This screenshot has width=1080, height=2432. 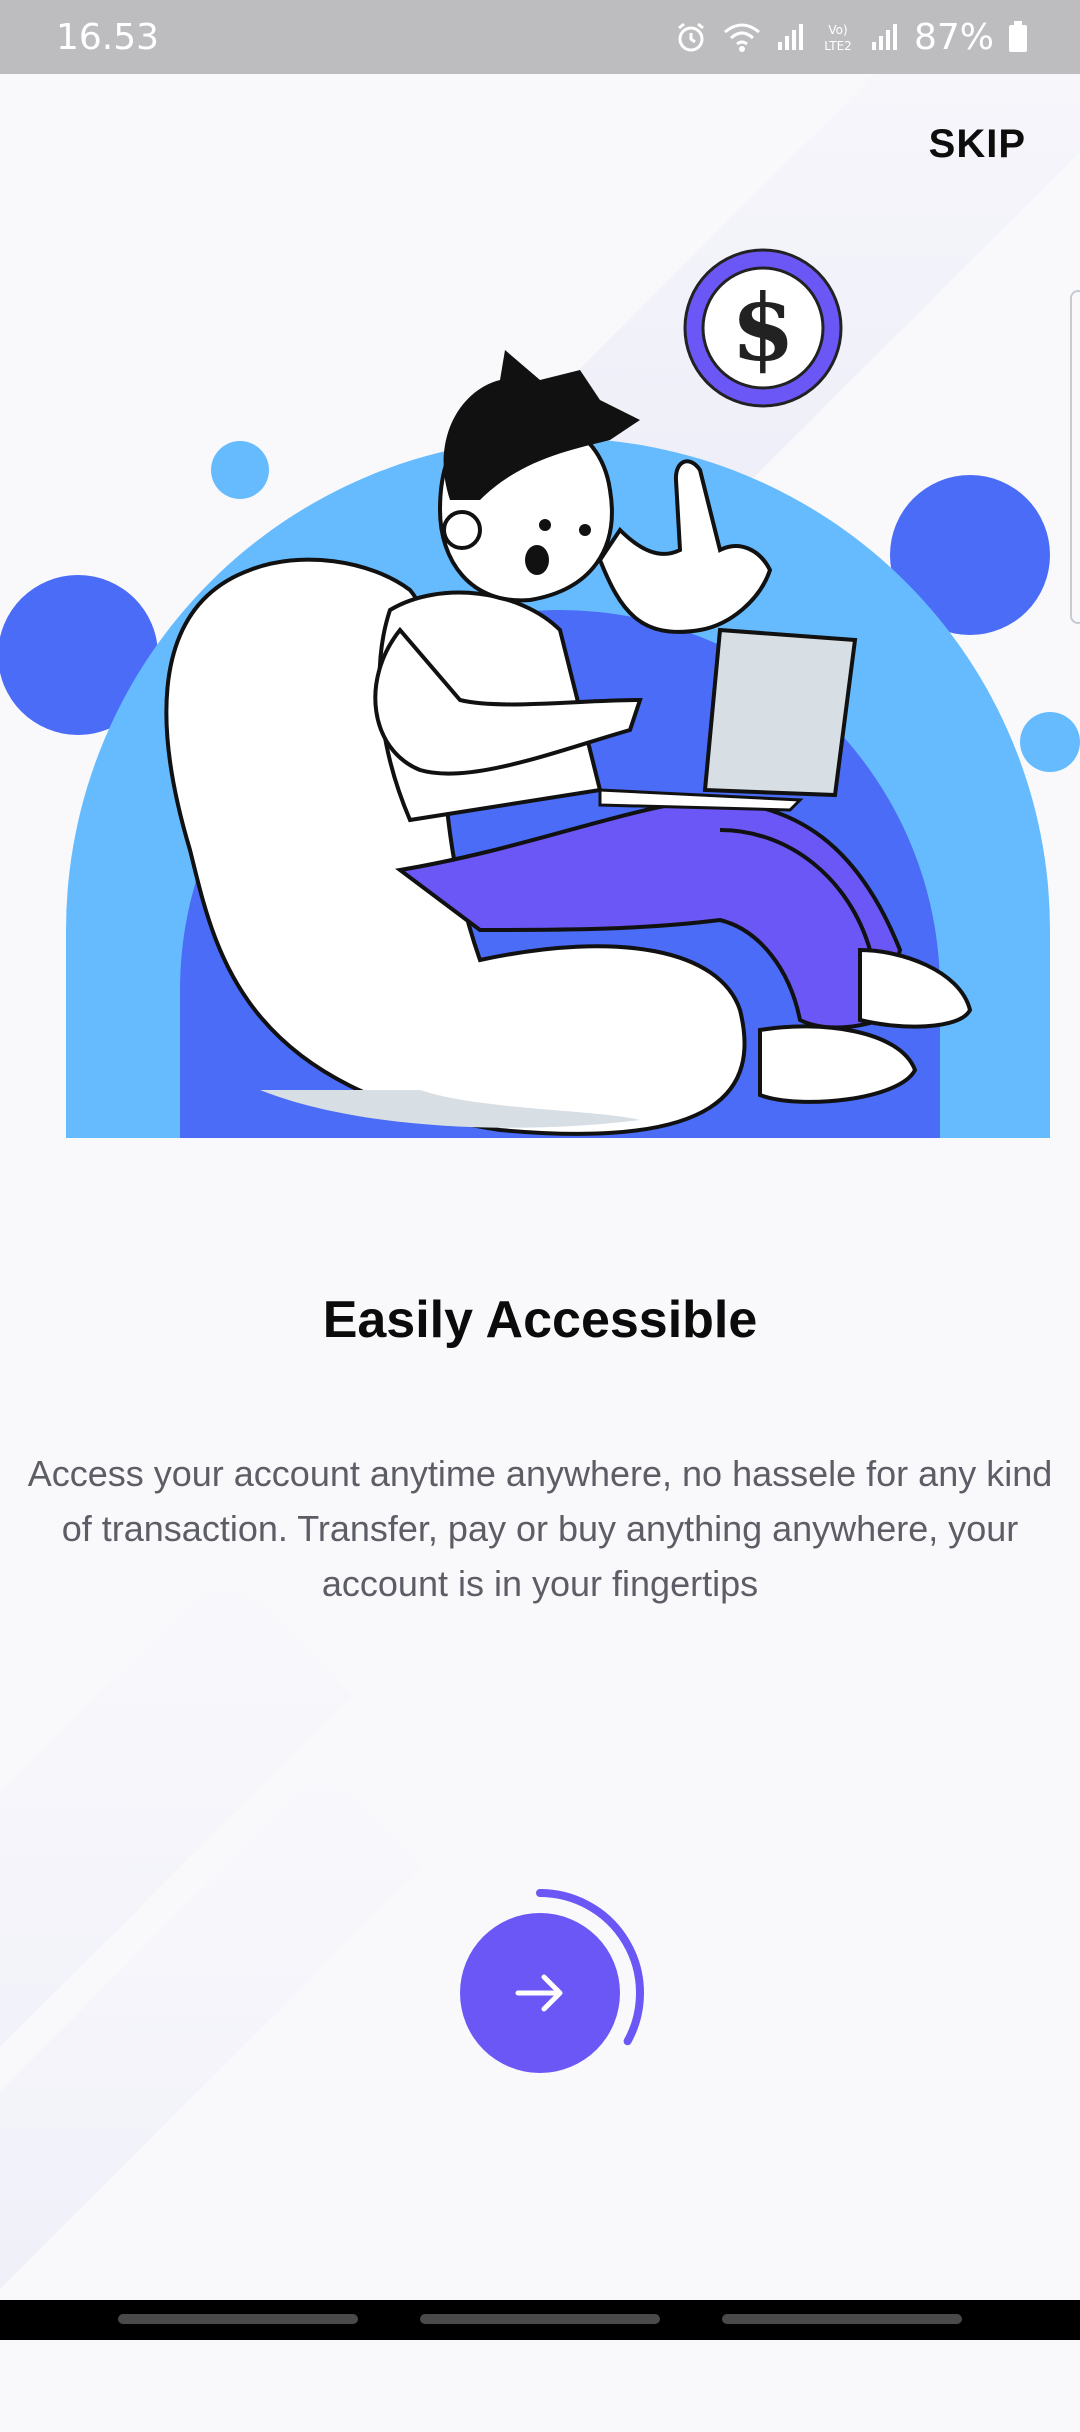 I want to click on wifi-icon, so click(x=742, y=37).